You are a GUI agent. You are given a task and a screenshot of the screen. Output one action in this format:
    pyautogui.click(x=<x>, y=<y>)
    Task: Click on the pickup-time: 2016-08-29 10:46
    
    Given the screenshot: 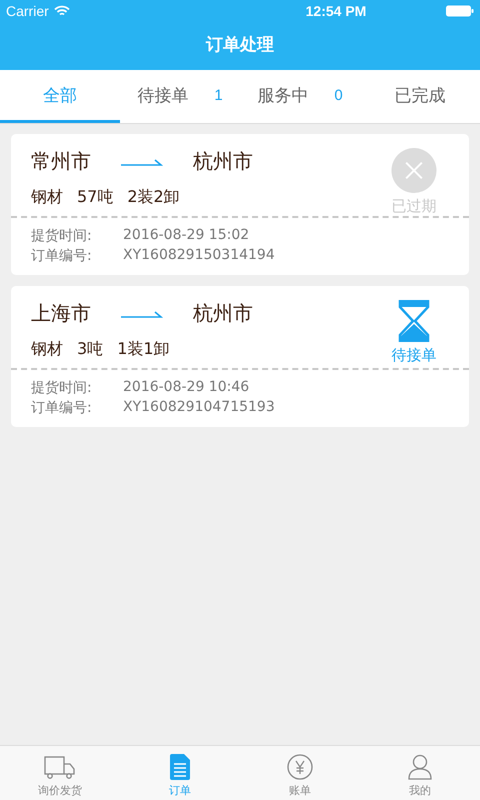 What is the action you would take?
    pyautogui.click(x=186, y=388)
    